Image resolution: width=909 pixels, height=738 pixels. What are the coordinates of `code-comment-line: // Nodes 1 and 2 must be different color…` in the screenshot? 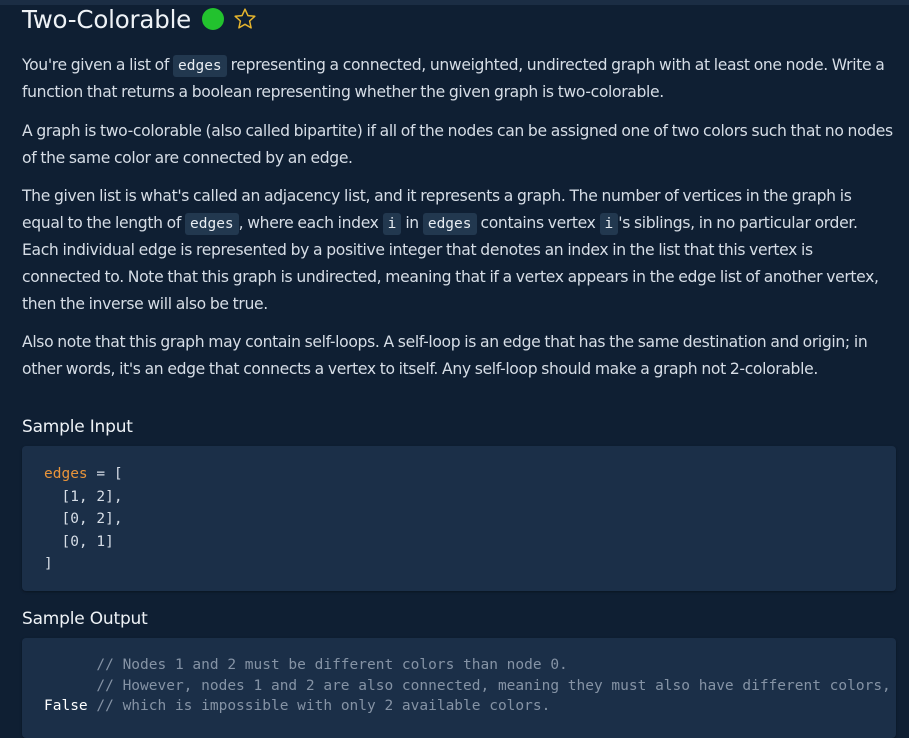 It's located at (306, 665).